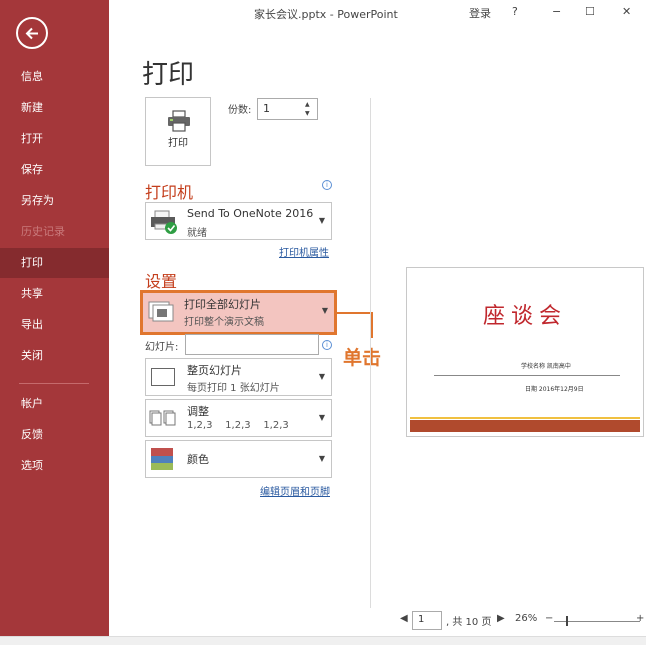 This screenshot has width=646, height=645. Describe the element at coordinates (54, 325) in the screenshot. I see `sidebar-item-export: 导出` at that location.